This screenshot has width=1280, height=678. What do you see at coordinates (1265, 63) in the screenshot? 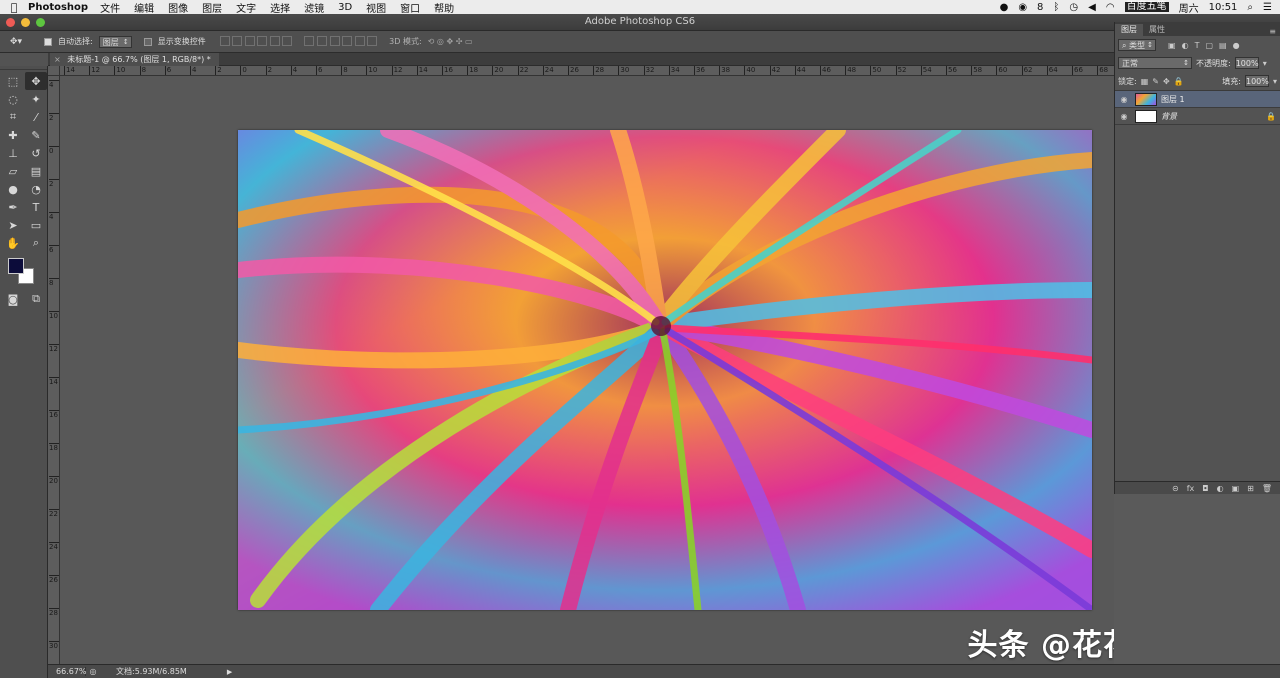
I see `opacity-stepper: ▾` at bounding box center [1265, 63].